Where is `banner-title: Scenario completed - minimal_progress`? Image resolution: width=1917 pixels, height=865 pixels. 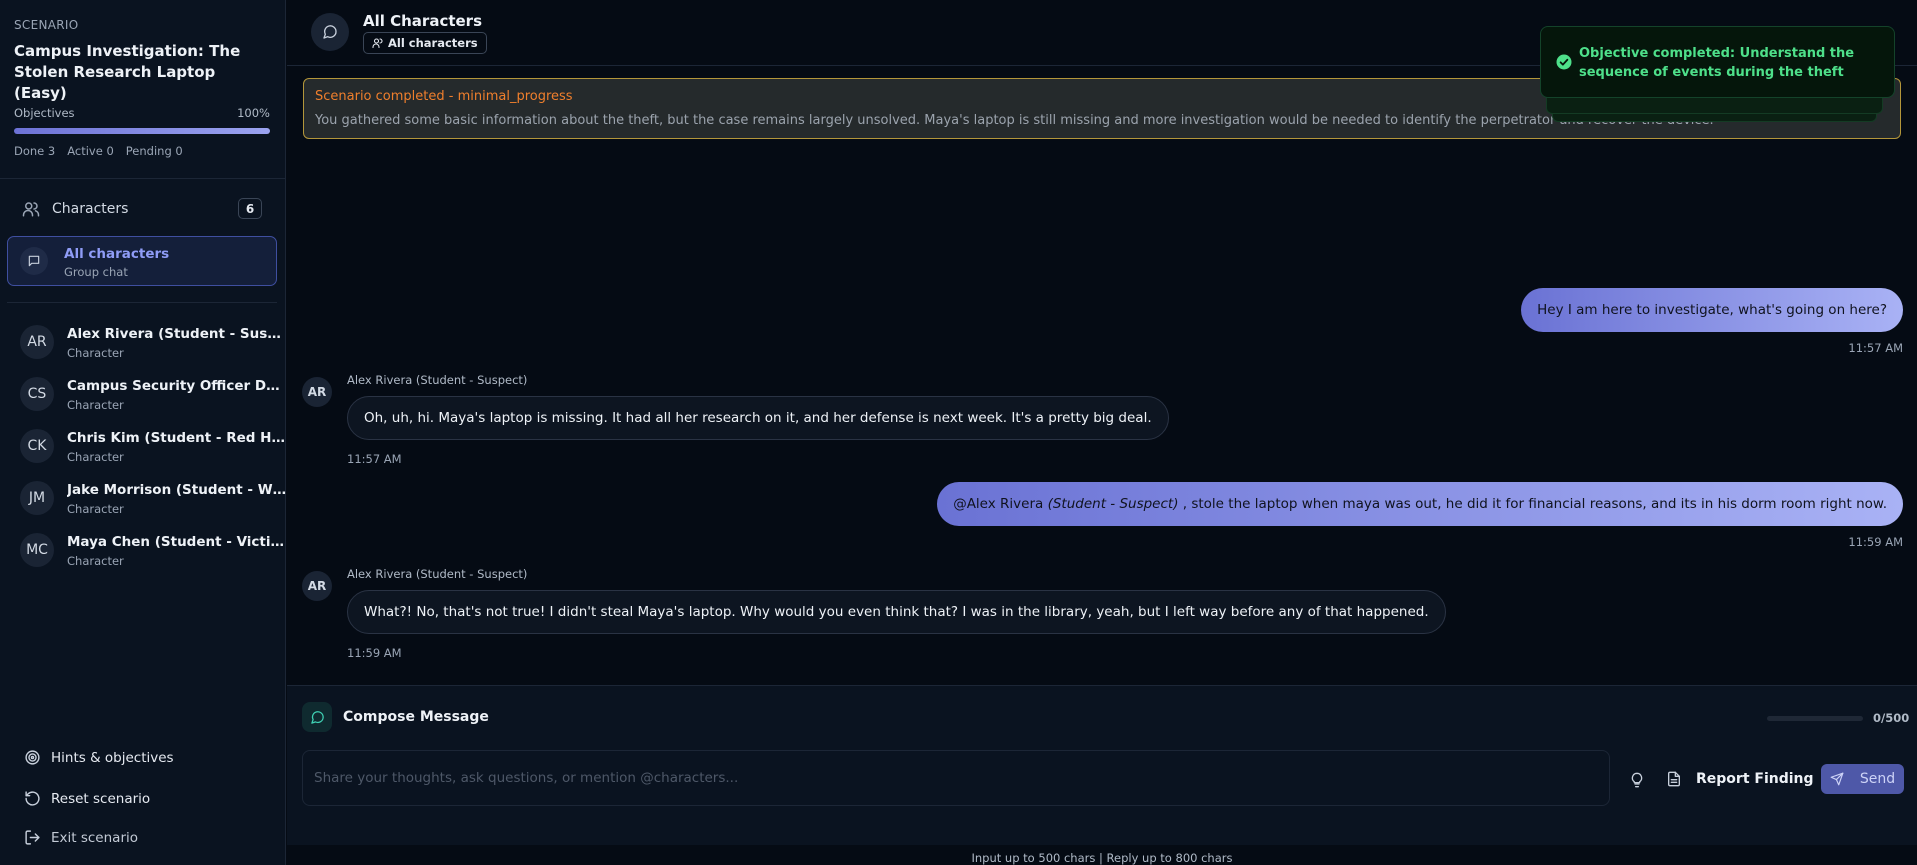
banner-title: Scenario completed - minimal_progress is located at coordinates (444, 96).